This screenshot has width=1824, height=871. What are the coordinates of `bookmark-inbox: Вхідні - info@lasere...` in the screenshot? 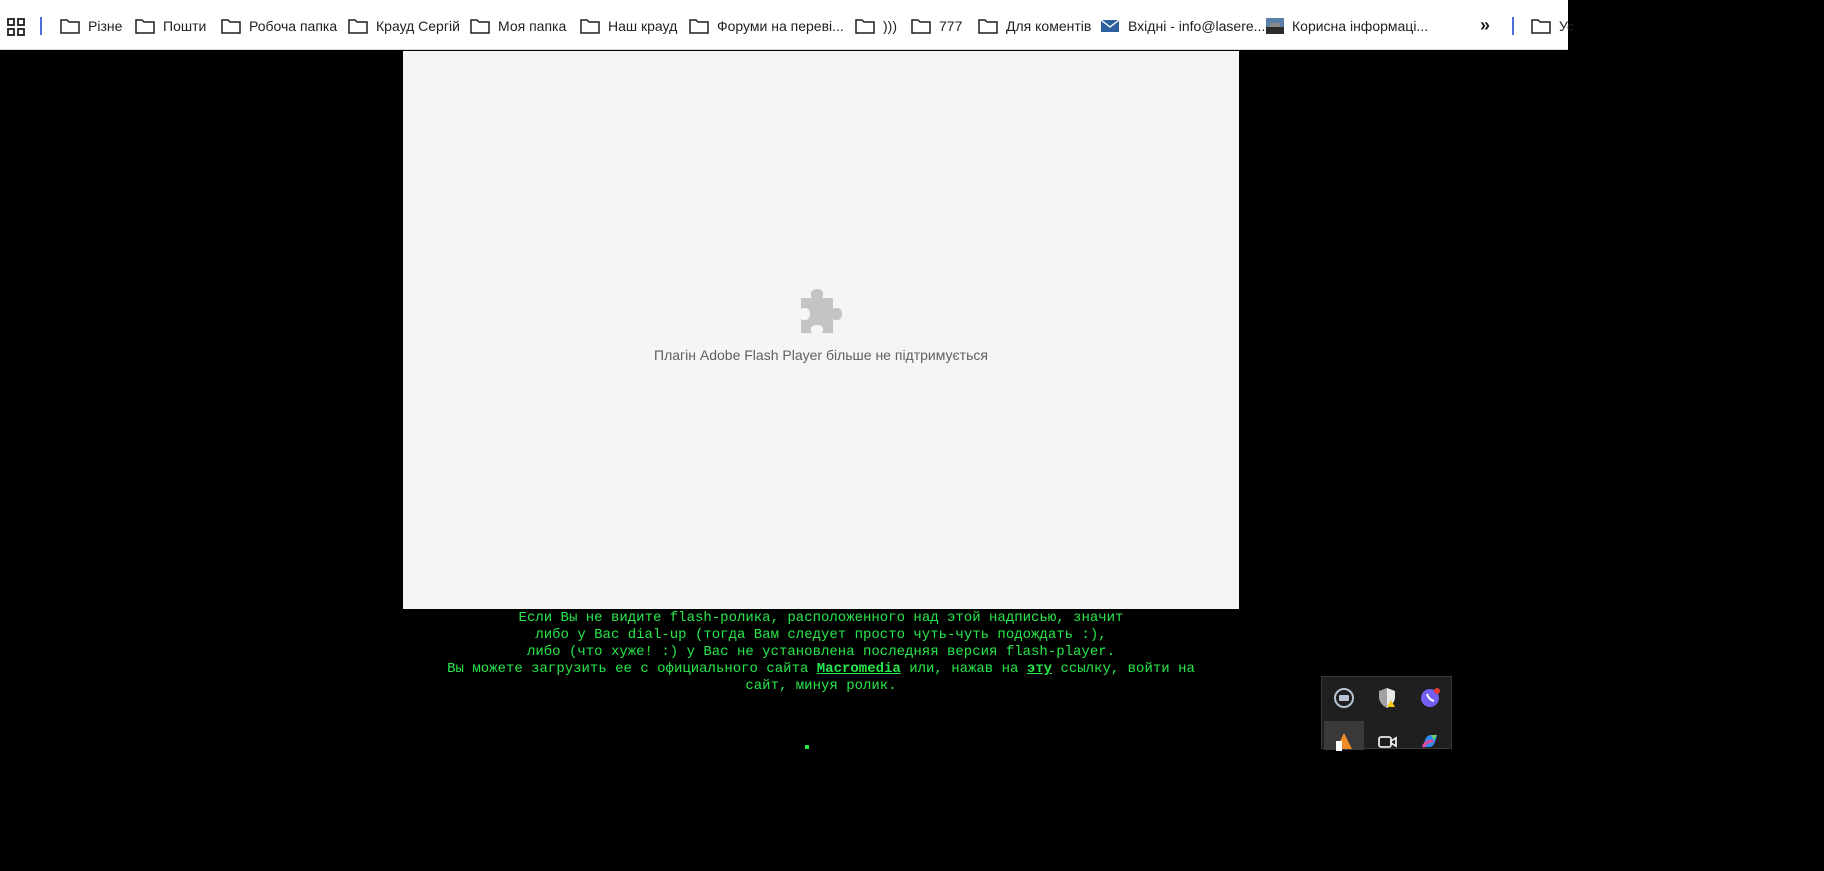 It's located at (1182, 26).